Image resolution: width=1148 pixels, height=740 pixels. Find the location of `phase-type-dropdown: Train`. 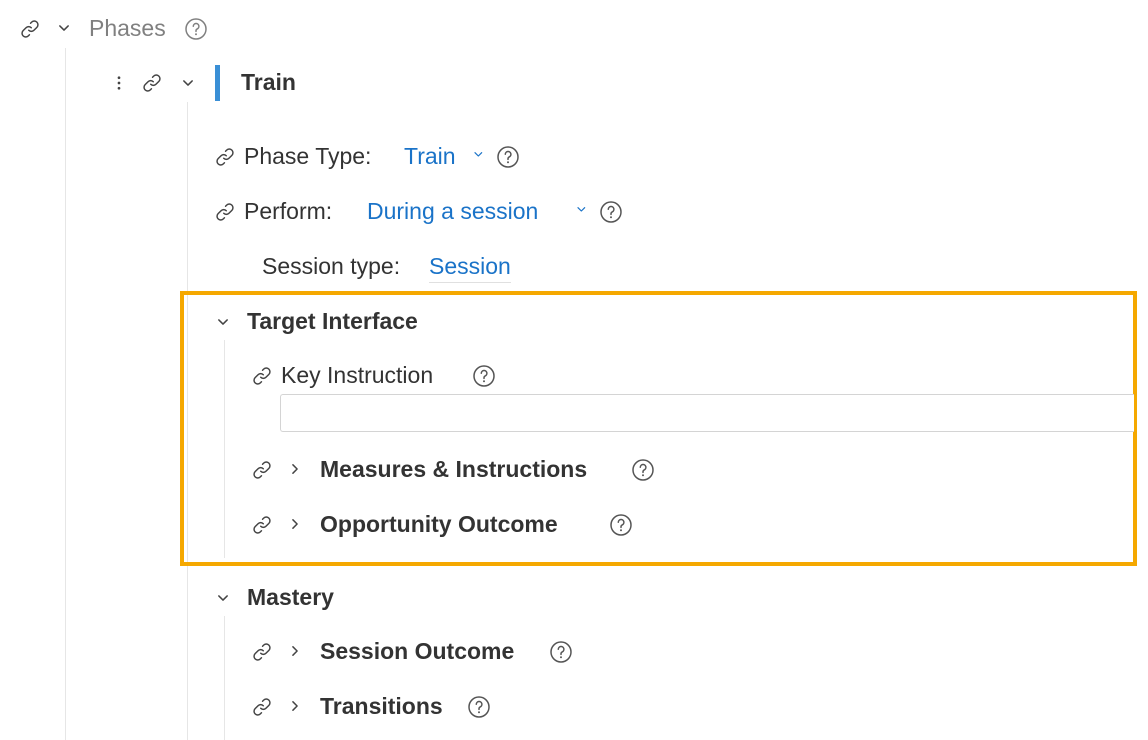

phase-type-dropdown: Train is located at coordinates (430, 156).